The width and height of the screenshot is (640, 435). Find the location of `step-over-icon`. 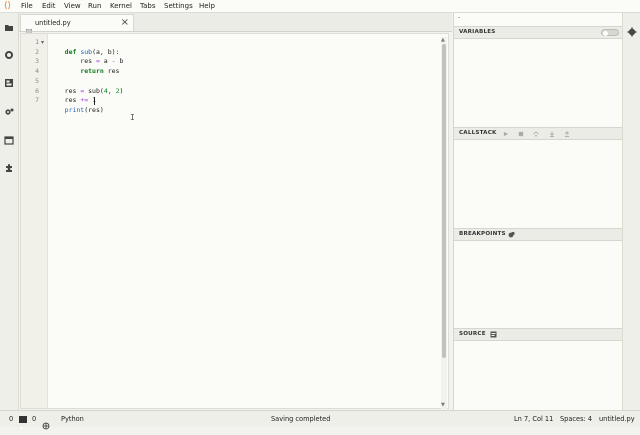

step-over-icon is located at coordinates (535, 133).